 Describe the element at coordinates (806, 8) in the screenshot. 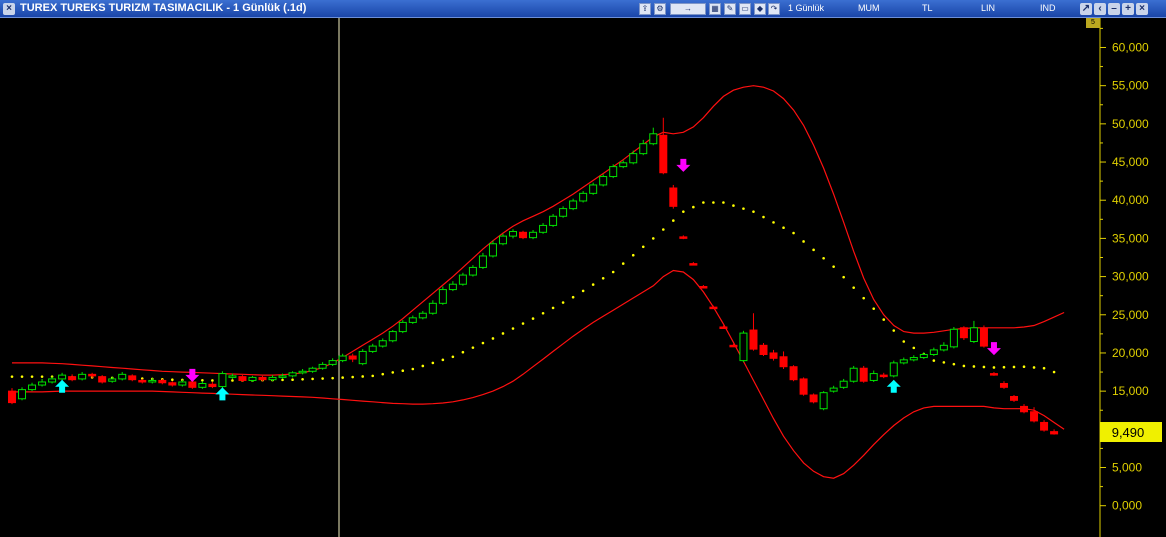

I see `period-selector: 1 Günlük` at that location.